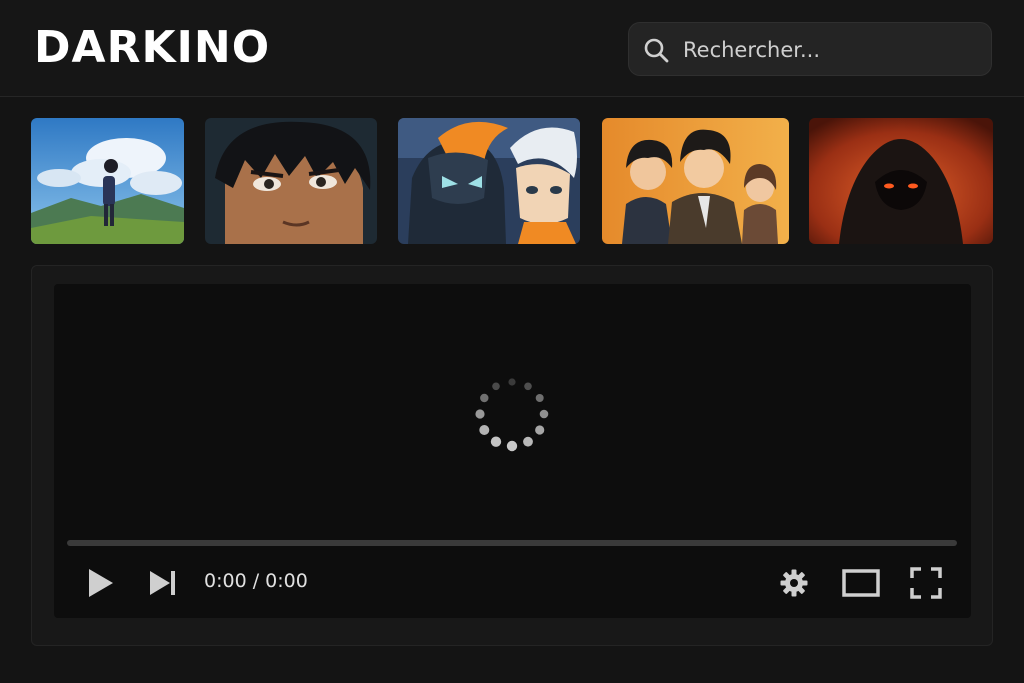  I want to click on theater-mode-icon, so click(861, 583).